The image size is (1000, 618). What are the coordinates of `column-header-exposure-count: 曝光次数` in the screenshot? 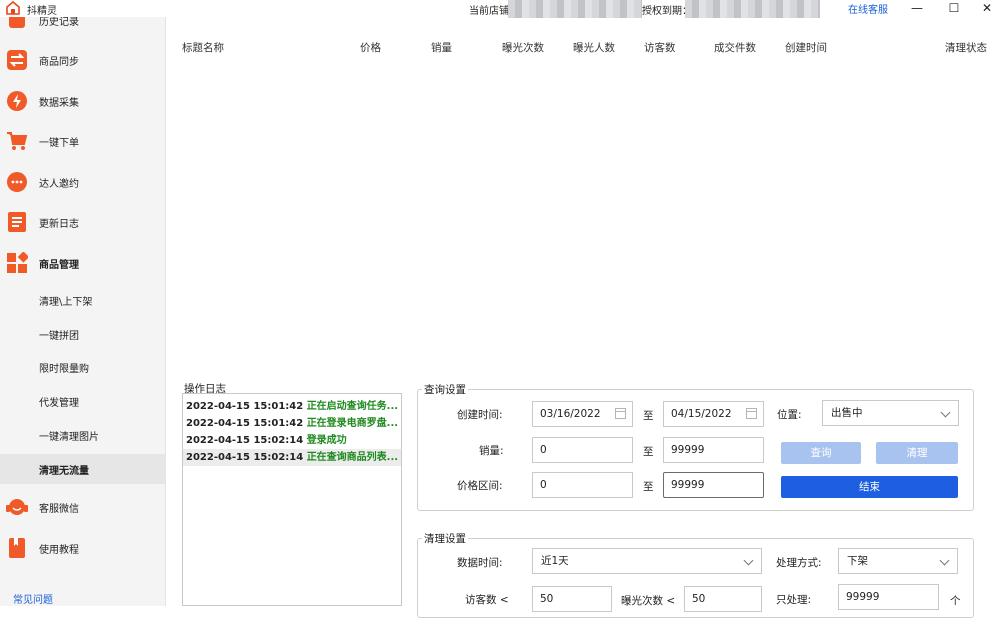 It's located at (523, 47).